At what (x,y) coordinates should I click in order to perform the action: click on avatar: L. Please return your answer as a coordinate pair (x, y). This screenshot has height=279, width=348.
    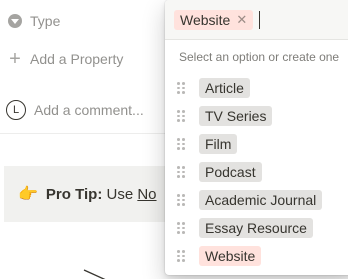
    Looking at the image, I should click on (16, 110).